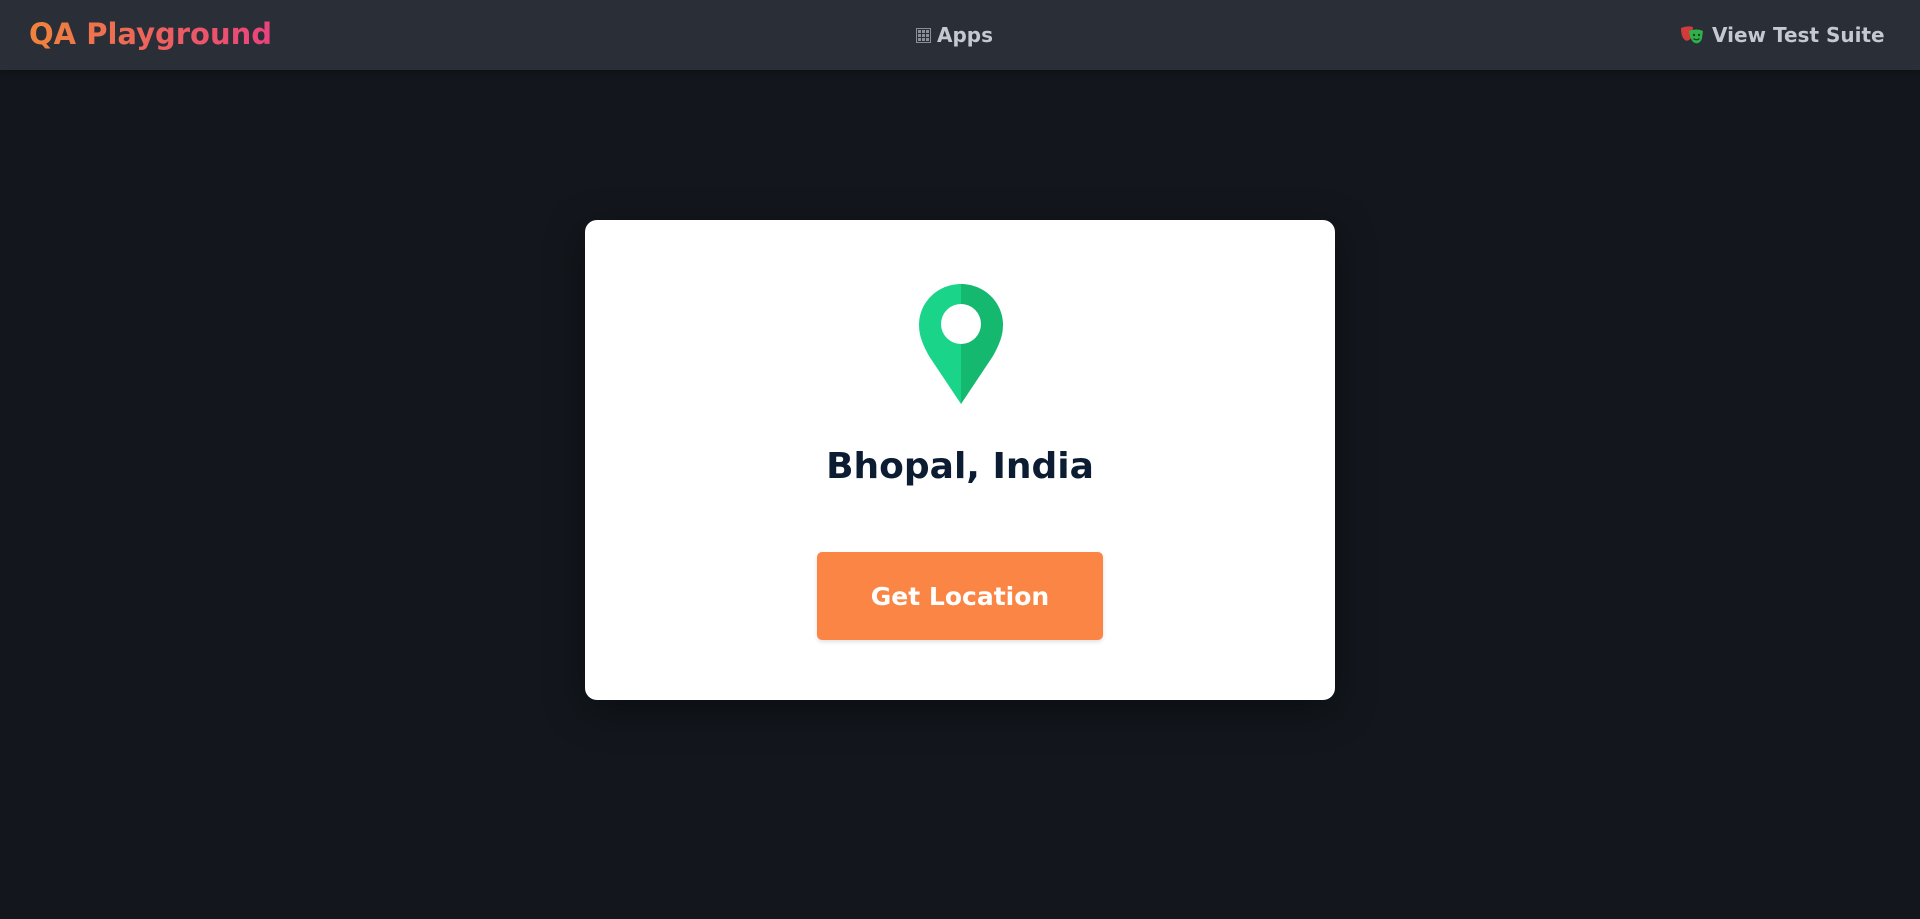  Describe the element at coordinates (150, 34) in the screenshot. I see `brand-logo-link: QA Playground` at that location.